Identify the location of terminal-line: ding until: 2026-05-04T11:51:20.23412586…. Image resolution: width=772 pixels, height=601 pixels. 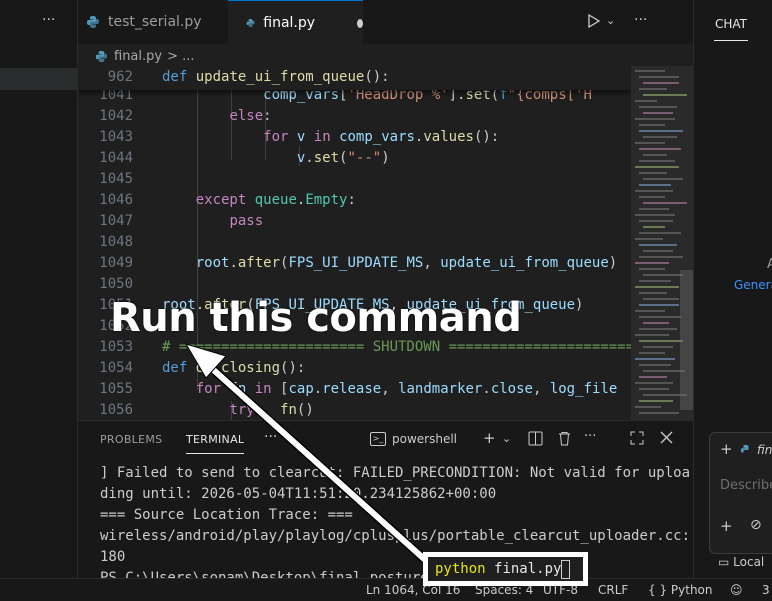
(298, 494).